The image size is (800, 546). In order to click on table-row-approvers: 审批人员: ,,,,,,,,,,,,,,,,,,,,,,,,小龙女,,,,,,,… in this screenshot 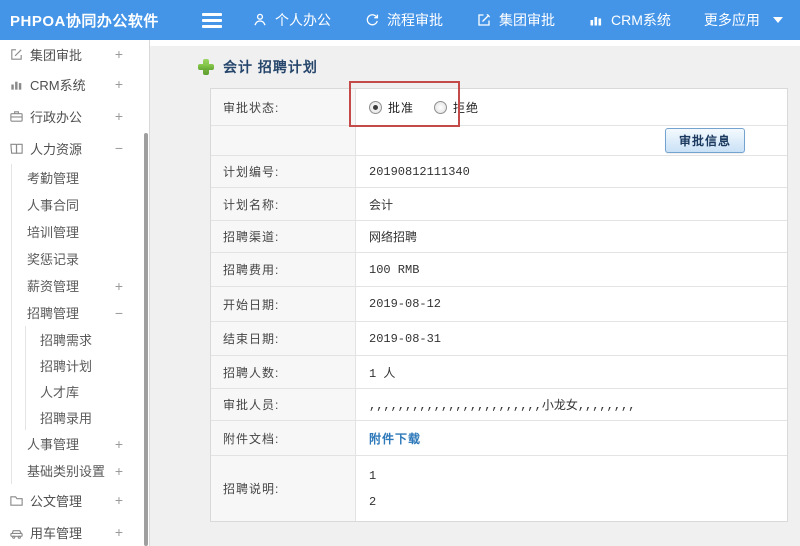, I will do `click(499, 405)`.